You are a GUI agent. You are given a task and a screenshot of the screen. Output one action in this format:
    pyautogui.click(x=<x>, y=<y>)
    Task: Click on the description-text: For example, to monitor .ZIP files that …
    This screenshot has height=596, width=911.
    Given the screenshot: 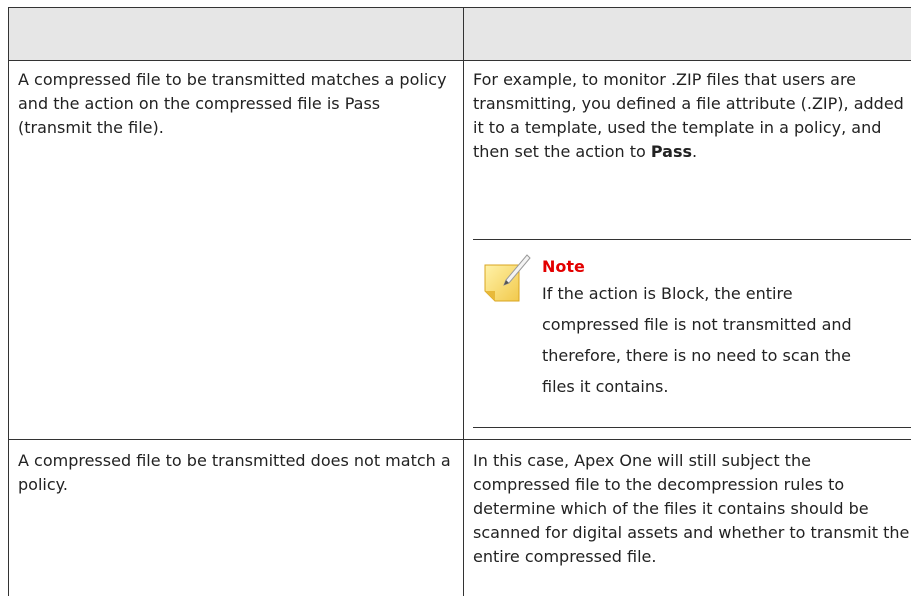 What is the action you would take?
    pyautogui.click(x=688, y=115)
    